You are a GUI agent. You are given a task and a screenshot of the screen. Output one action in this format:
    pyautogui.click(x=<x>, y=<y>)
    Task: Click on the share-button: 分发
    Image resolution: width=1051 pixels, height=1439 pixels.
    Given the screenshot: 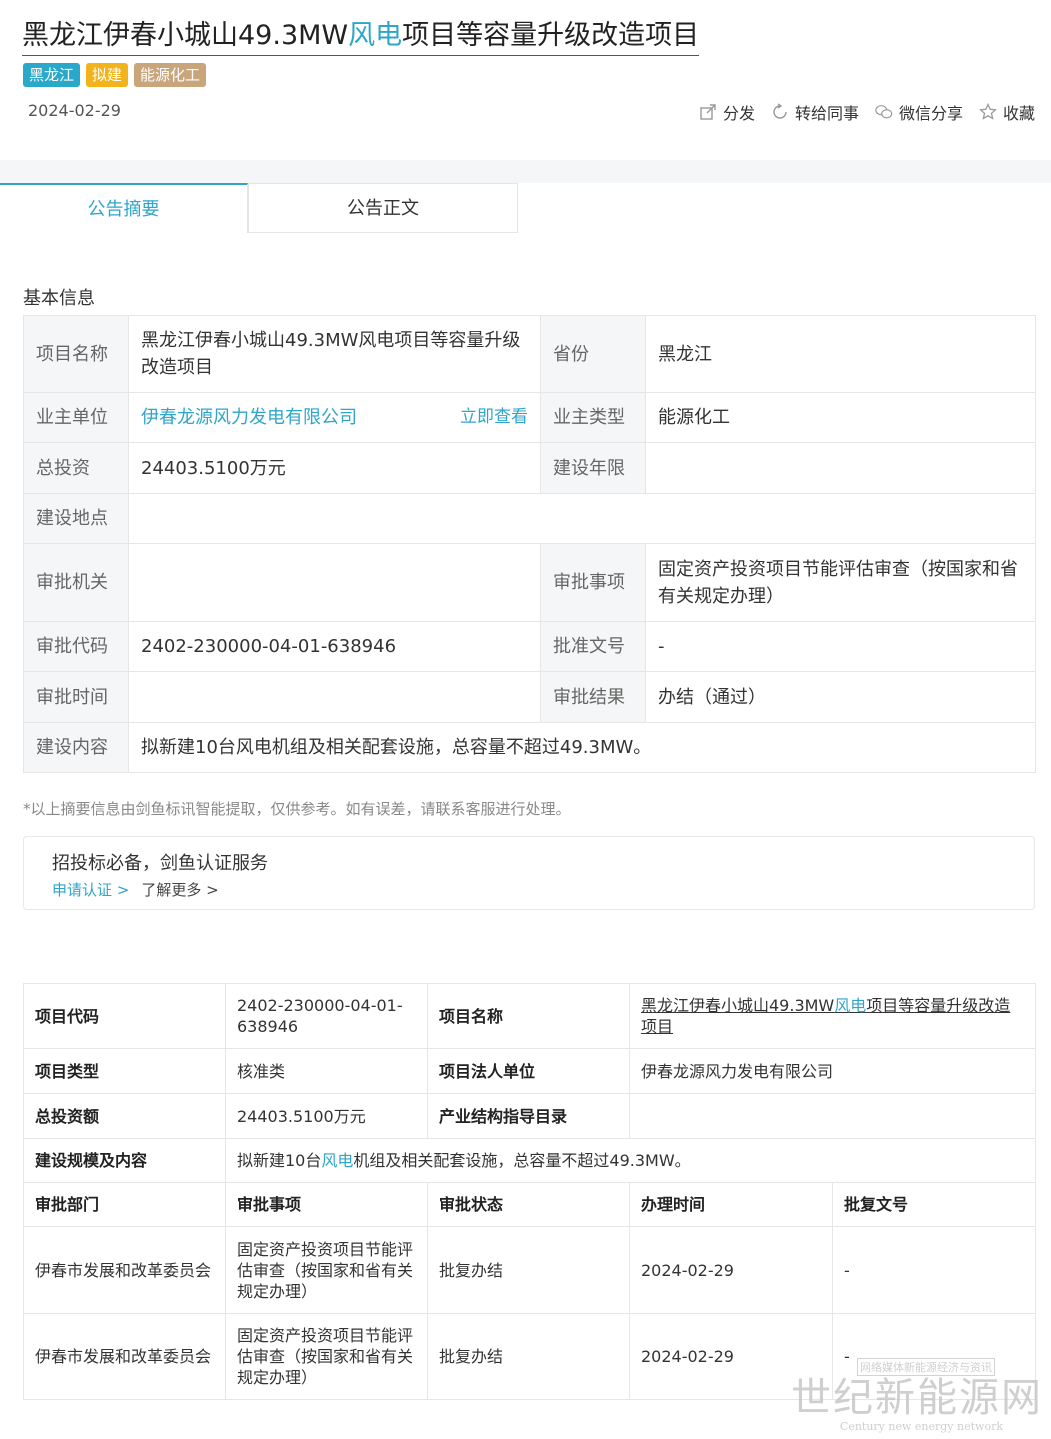 What is the action you would take?
    pyautogui.click(x=727, y=112)
    